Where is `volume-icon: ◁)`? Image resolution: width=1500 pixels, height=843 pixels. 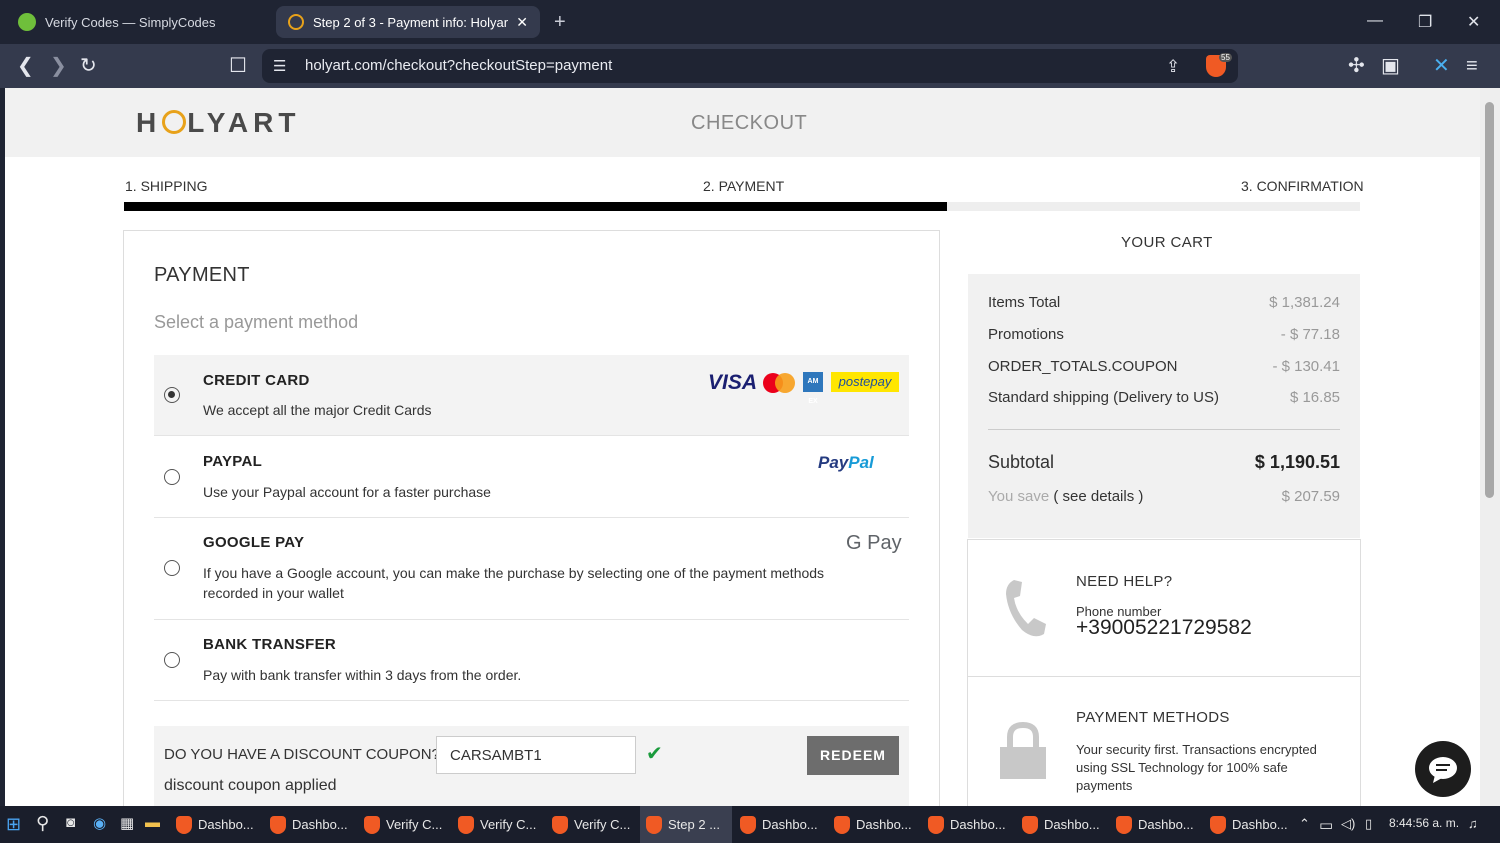
volume-icon: ◁) is located at coordinates (1348, 824).